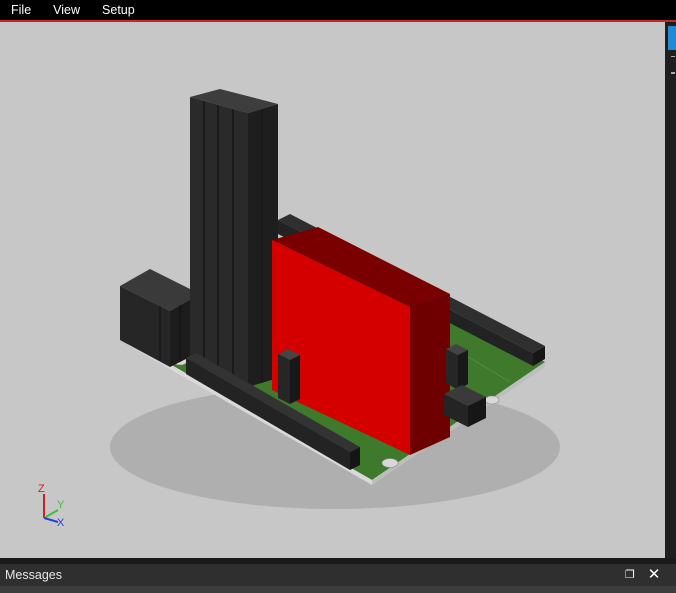 This screenshot has width=676, height=593. Describe the element at coordinates (670, 290) in the screenshot. I see `right-panel-strip` at that location.